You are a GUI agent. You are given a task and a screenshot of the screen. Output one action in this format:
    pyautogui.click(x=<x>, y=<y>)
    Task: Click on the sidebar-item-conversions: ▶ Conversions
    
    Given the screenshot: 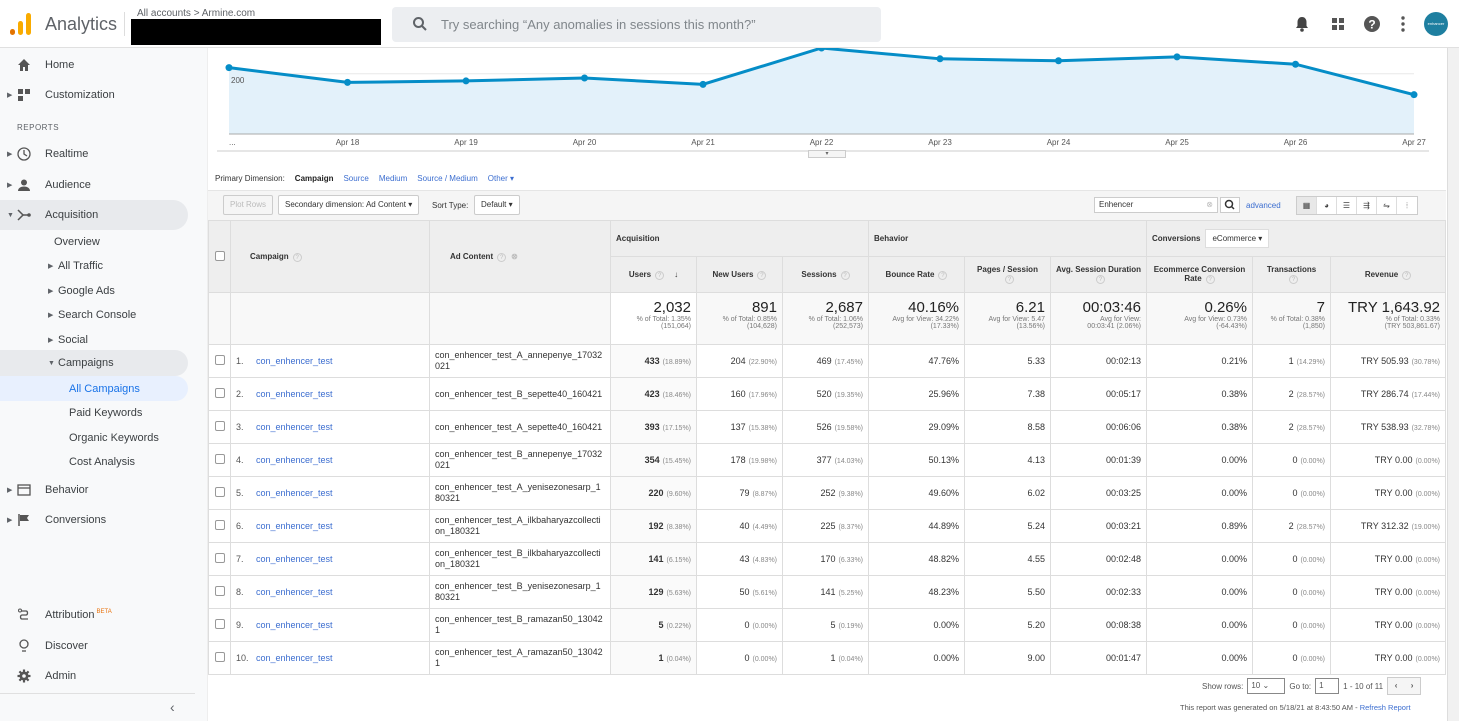 What is the action you would take?
    pyautogui.click(x=94, y=520)
    